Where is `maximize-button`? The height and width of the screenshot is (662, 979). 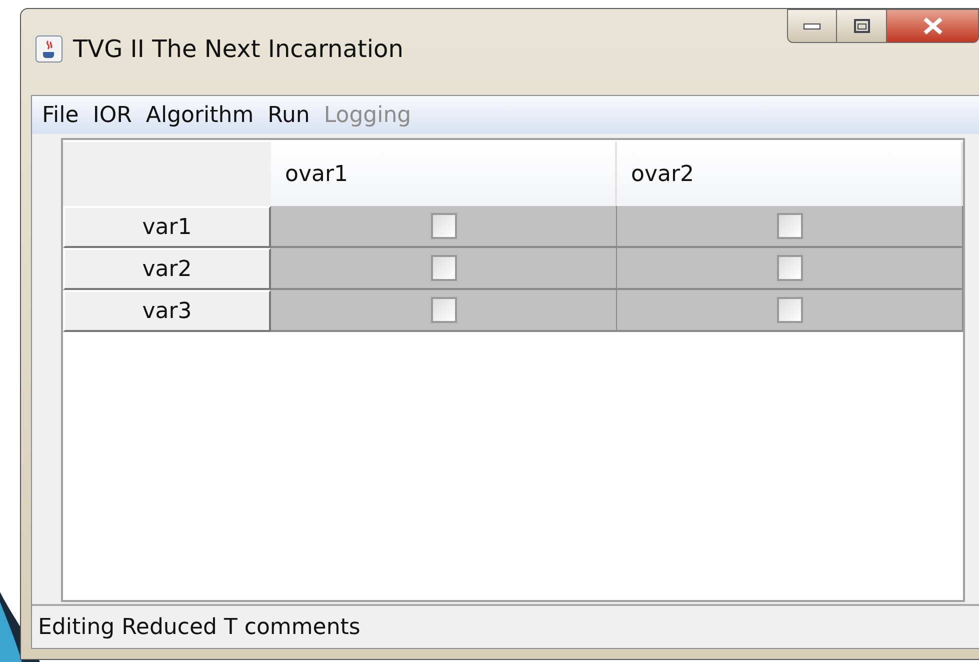
maximize-button is located at coordinates (862, 26).